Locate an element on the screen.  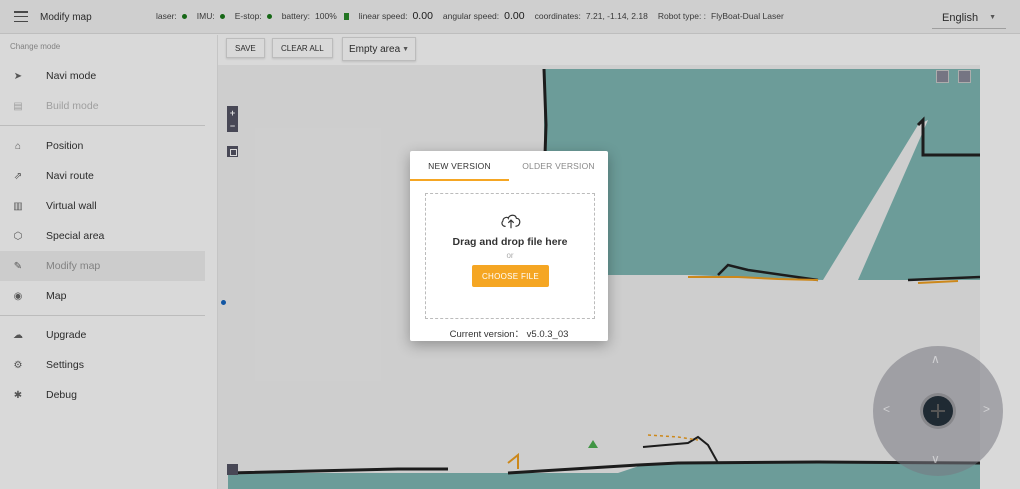
tab-new-version: NEW VERSION is located at coordinates (459, 166).